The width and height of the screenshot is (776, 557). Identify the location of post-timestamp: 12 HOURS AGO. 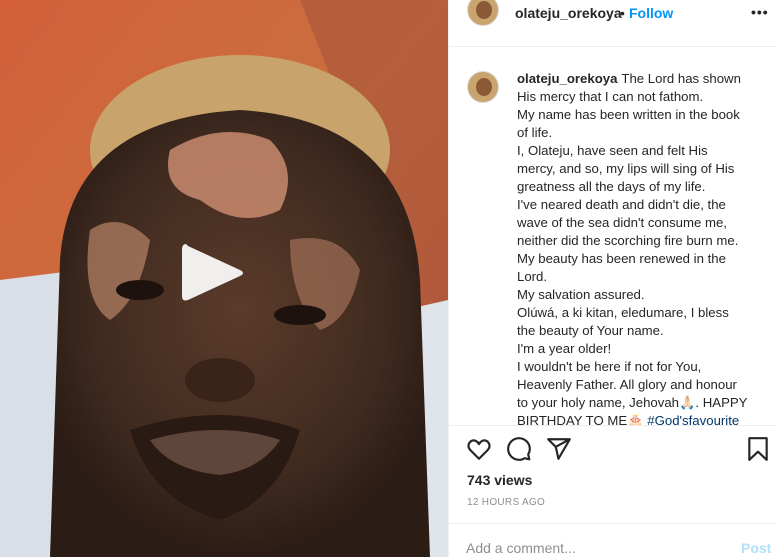
(506, 502).